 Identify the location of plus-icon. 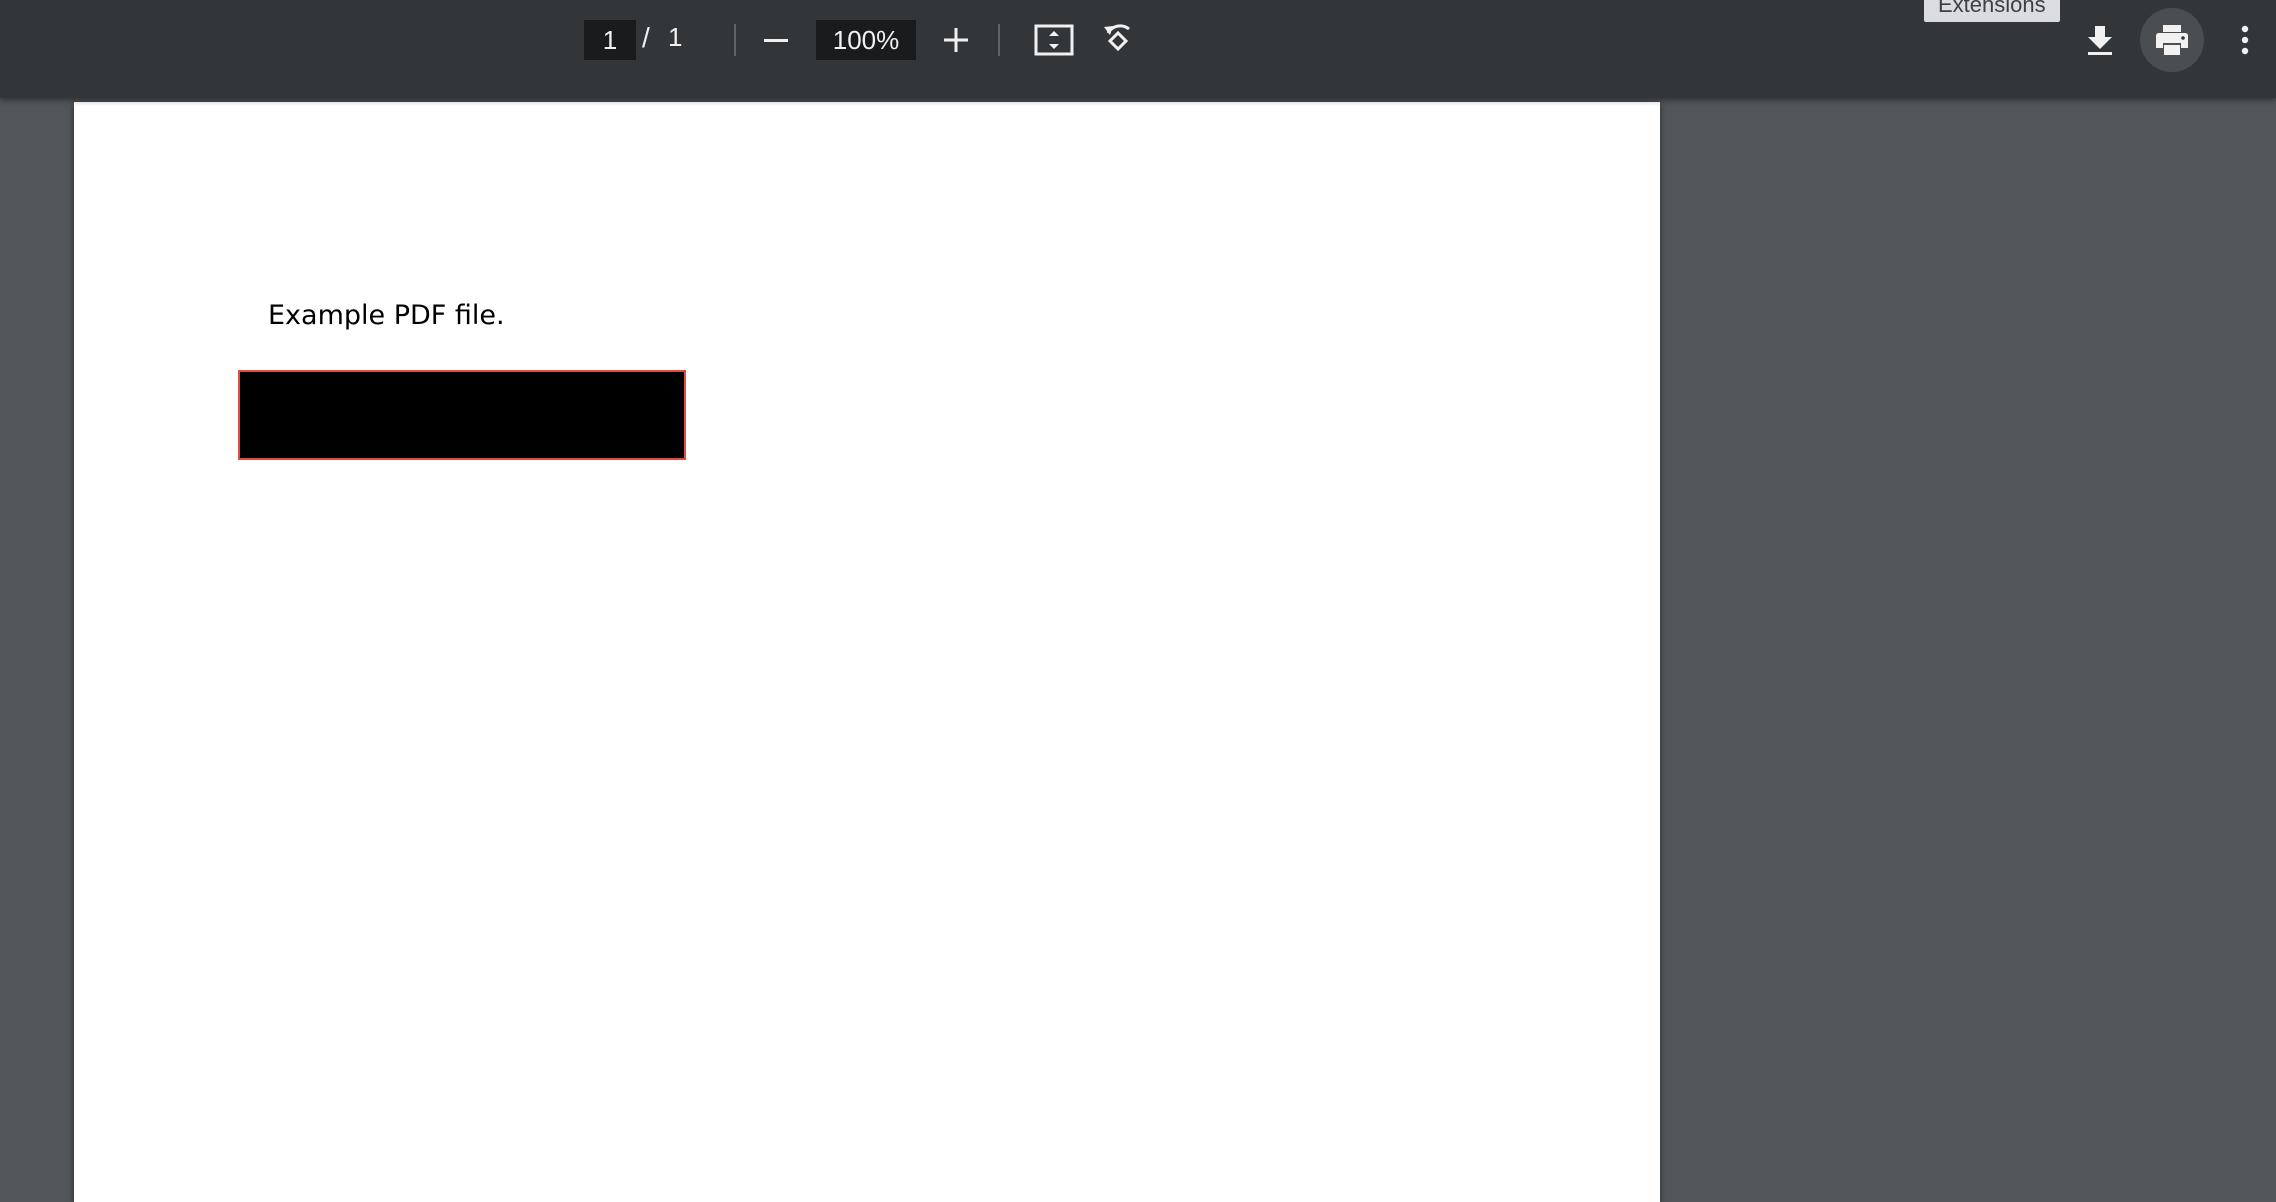
(956, 40).